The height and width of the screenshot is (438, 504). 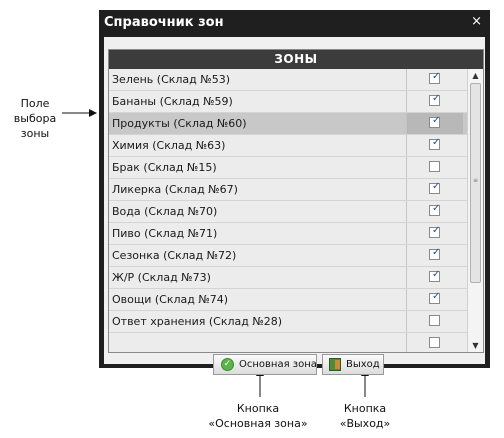 I want to click on grip-icon: ≡, so click(x=476, y=180).